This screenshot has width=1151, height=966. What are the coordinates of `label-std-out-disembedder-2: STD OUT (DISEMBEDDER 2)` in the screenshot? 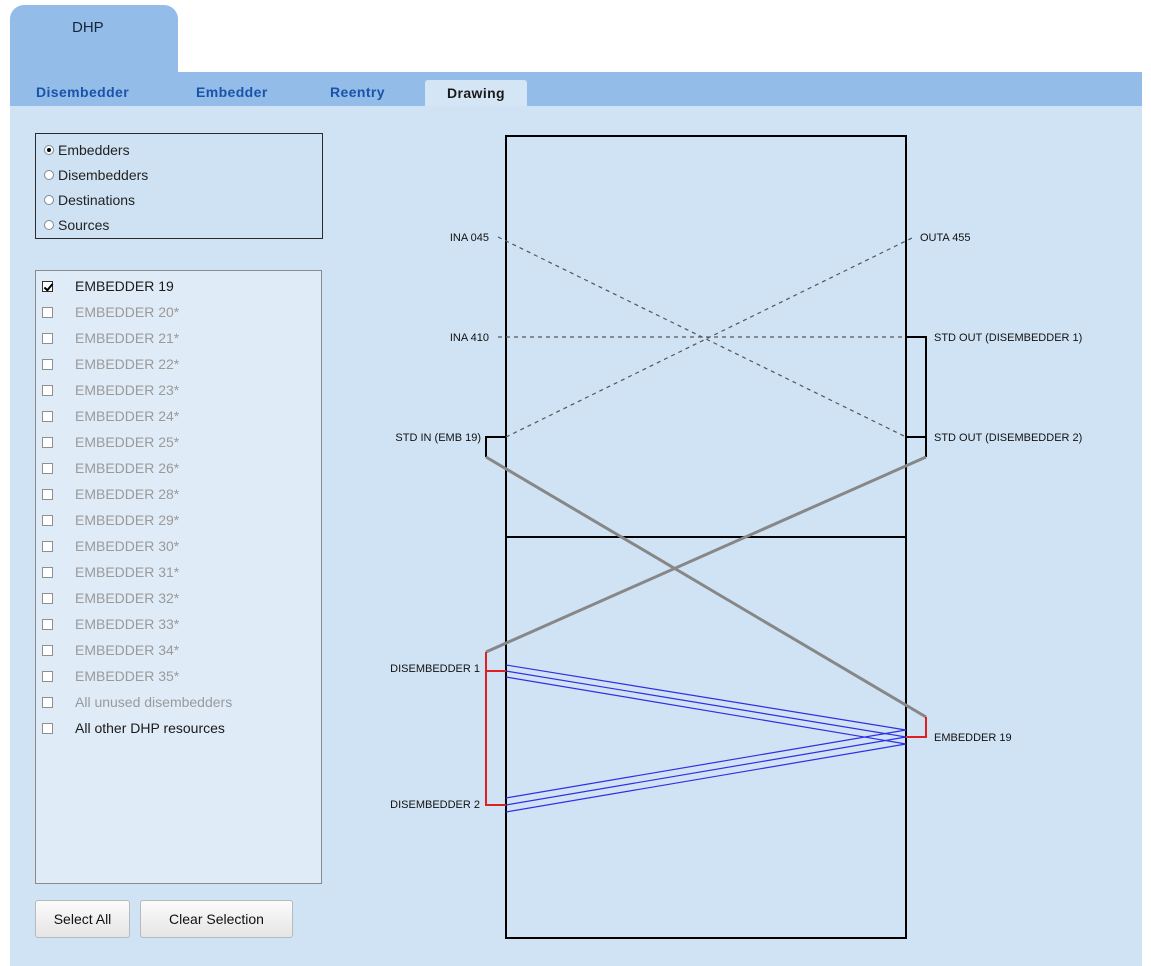 It's located at (1008, 438).